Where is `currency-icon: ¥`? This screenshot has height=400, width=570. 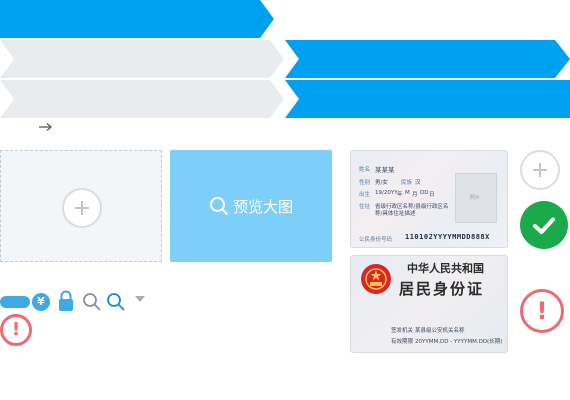 currency-icon: ¥ is located at coordinates (41, 302).